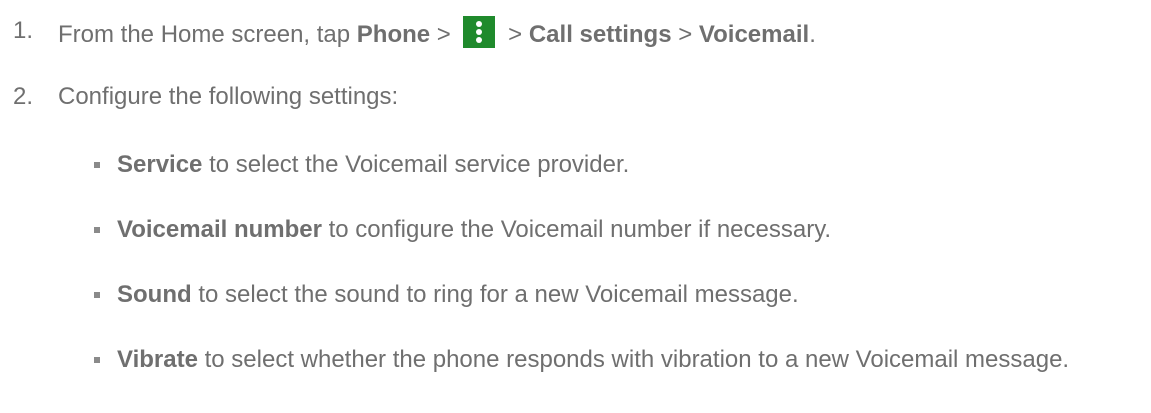  What do you see at coordinates (160, 164) in the screenshot?
I see `setting-term: Service` at bounding box center [160, 164].